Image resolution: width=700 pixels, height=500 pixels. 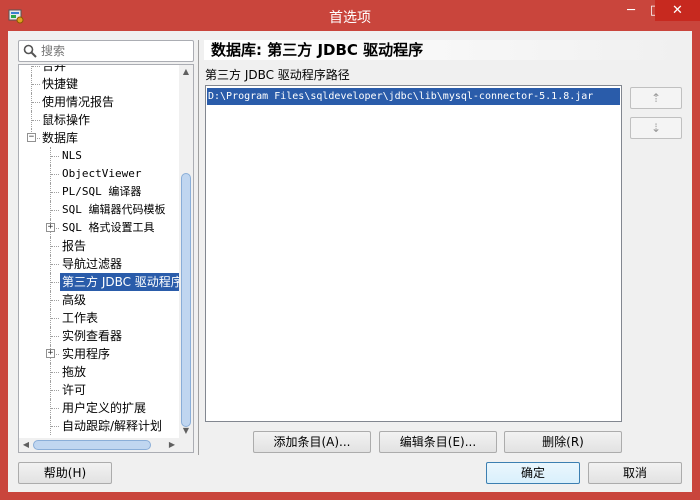 I want to click on tree-item: 自动跟踪/解释计划, so click(x=100, y=426).